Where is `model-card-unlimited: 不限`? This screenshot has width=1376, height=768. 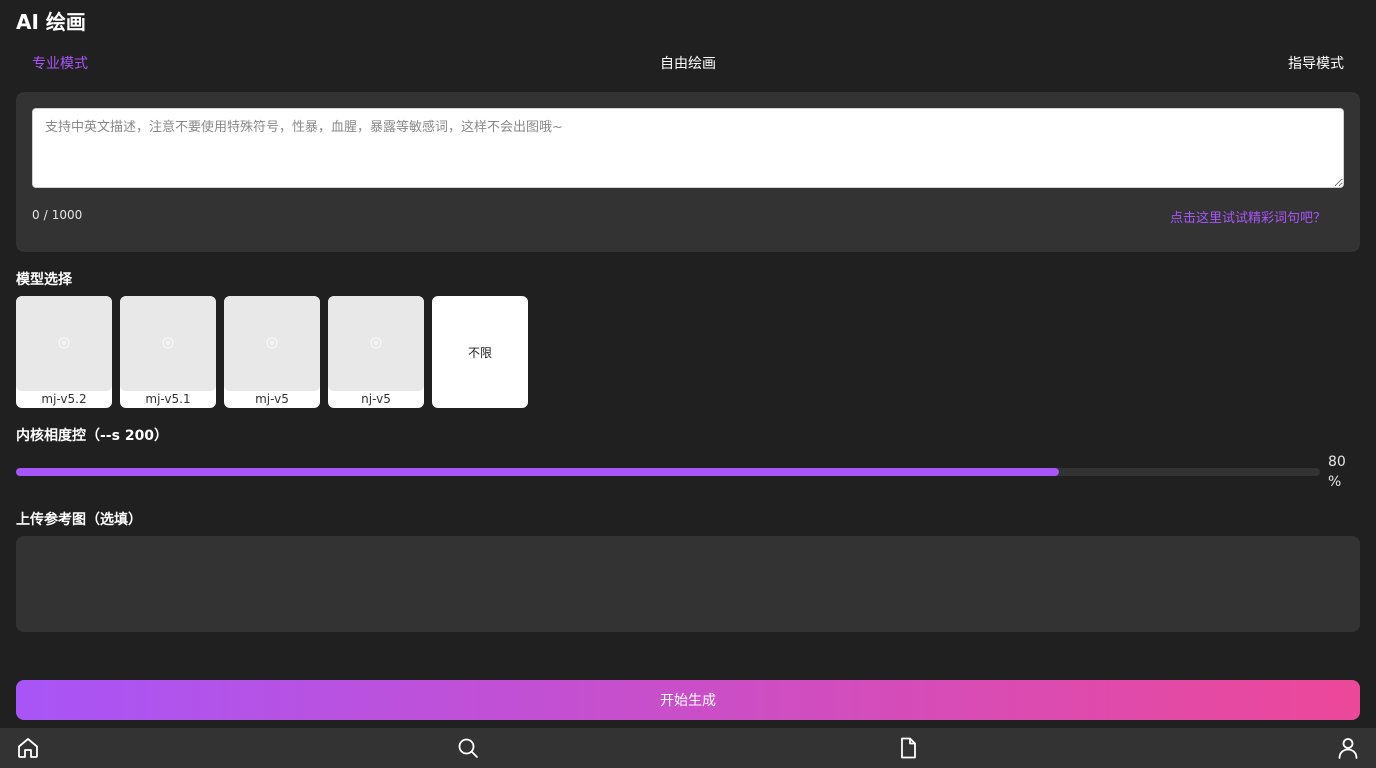
model-card-unlimited: 不限 is located at coordinates (480, 352).